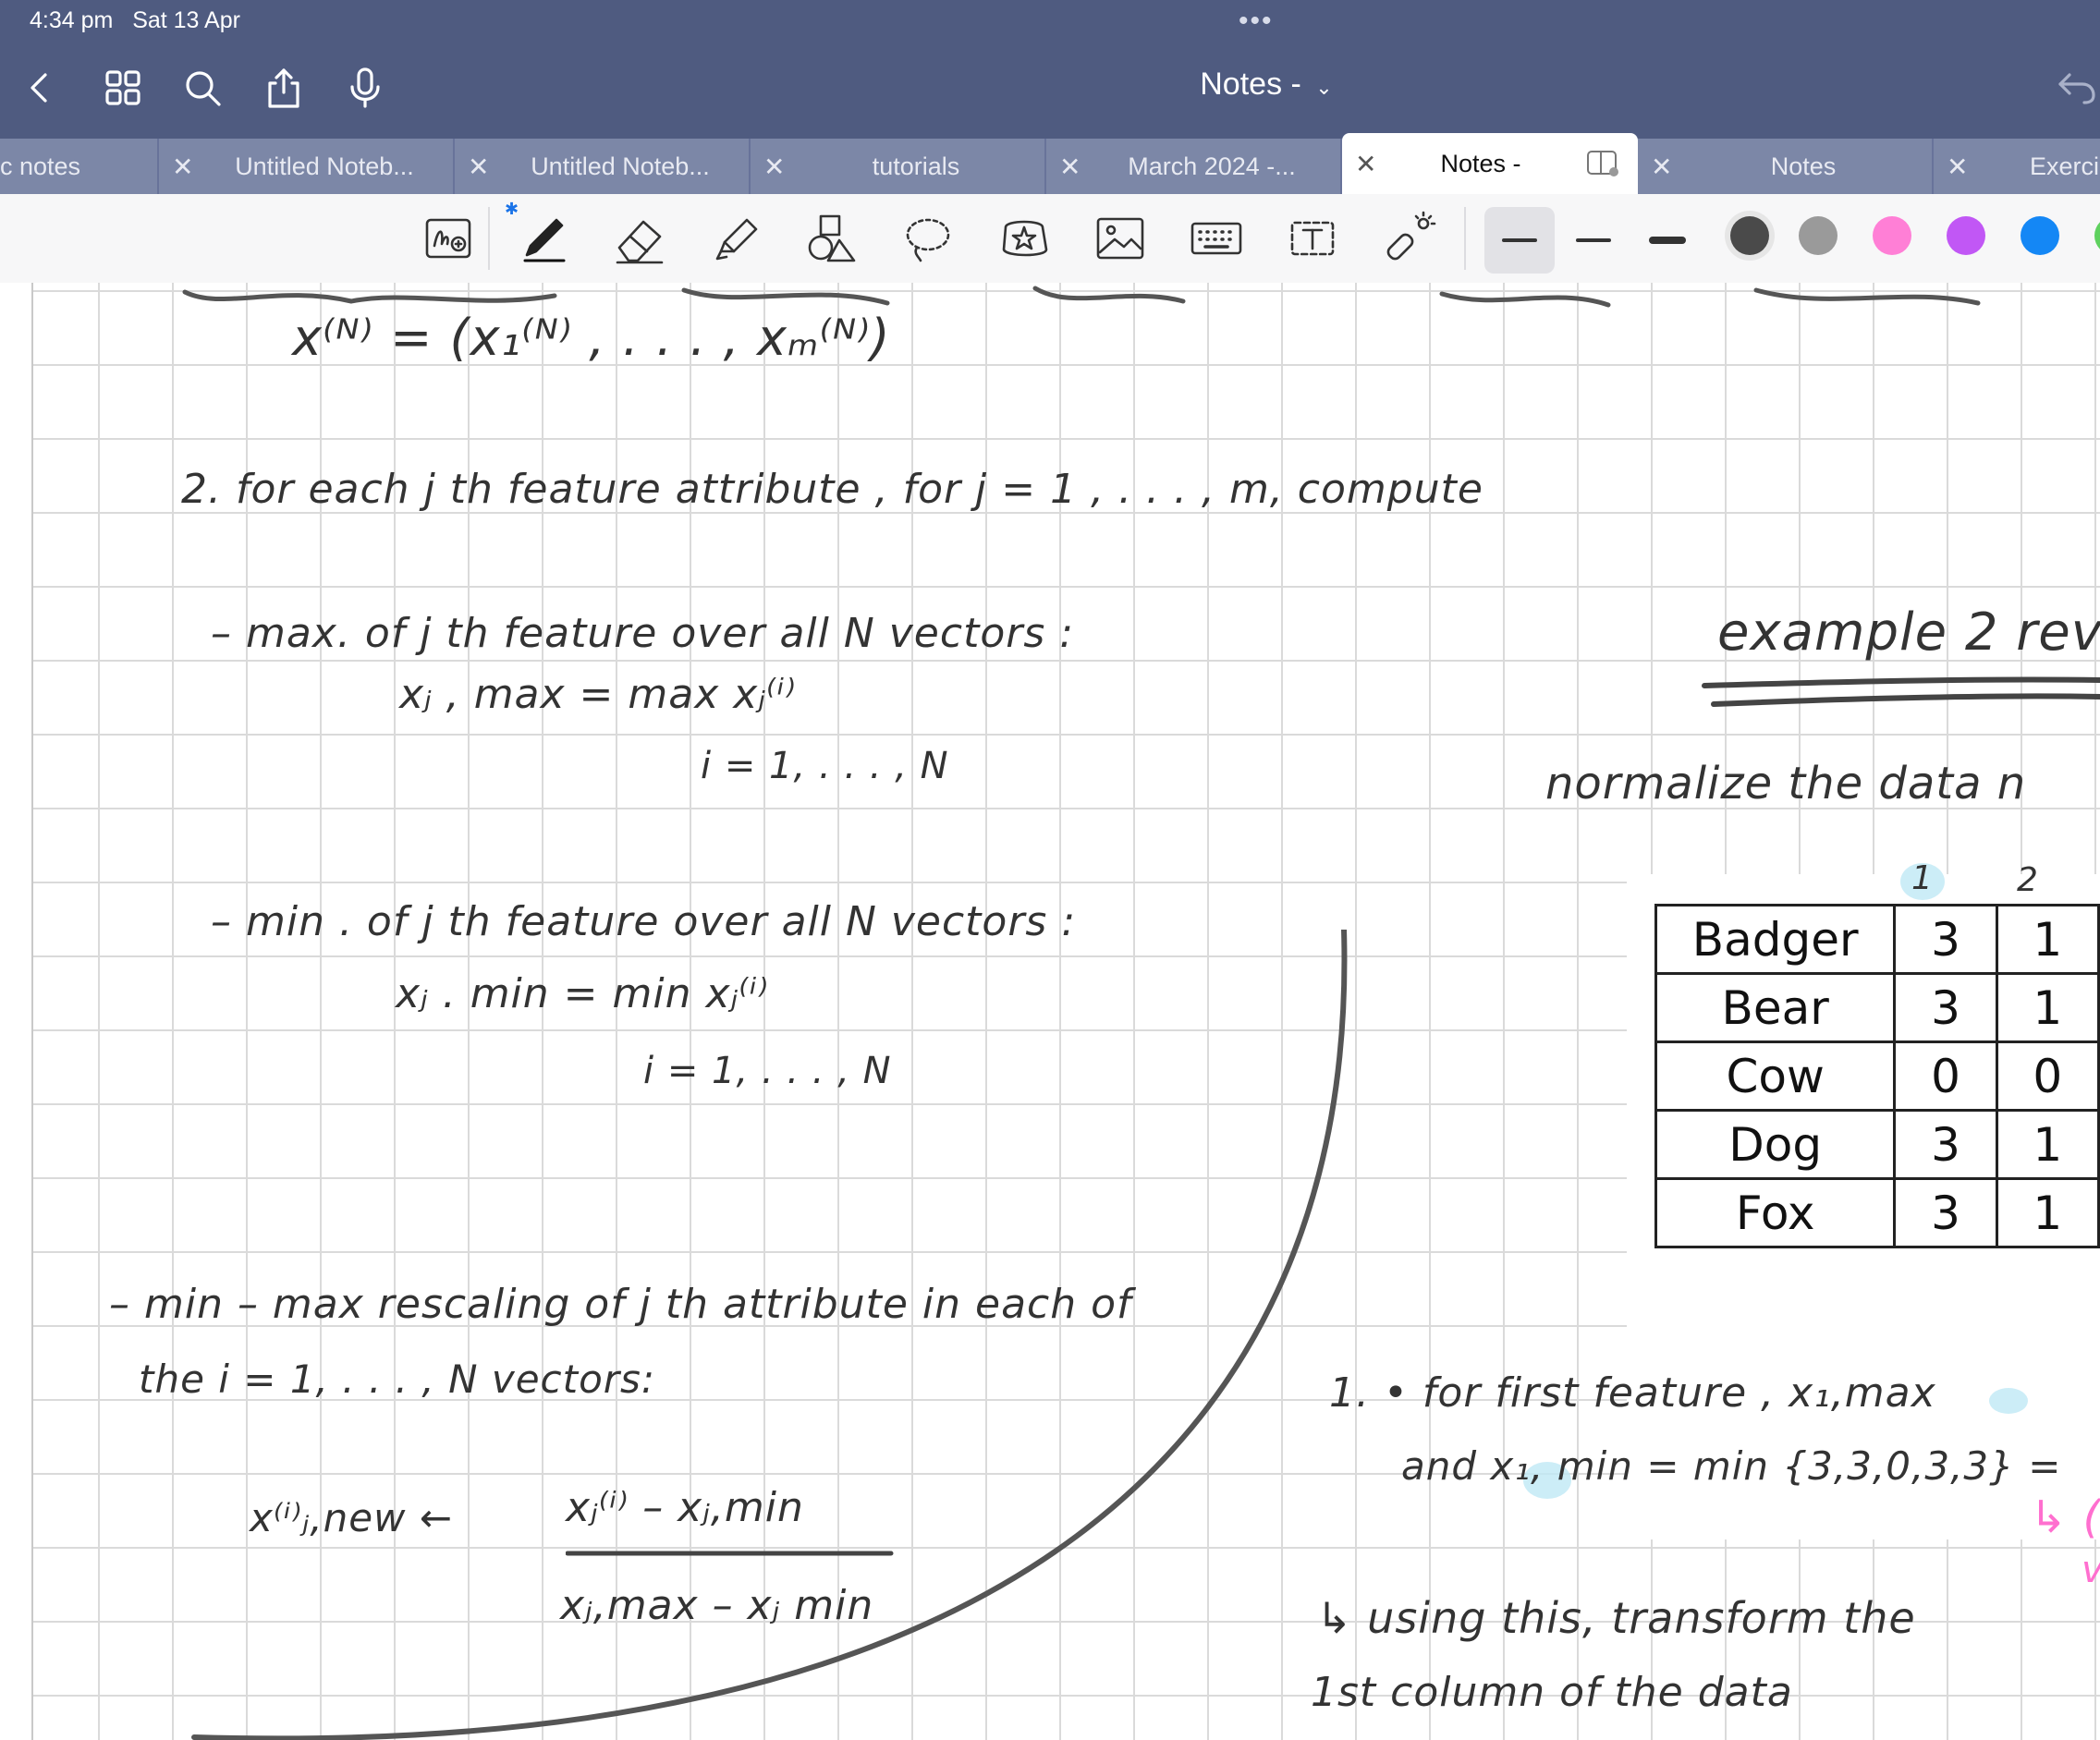 This screenshot has width=2100, height=1740. I want to click on pink-note-2: v, so click(2091, 1570).